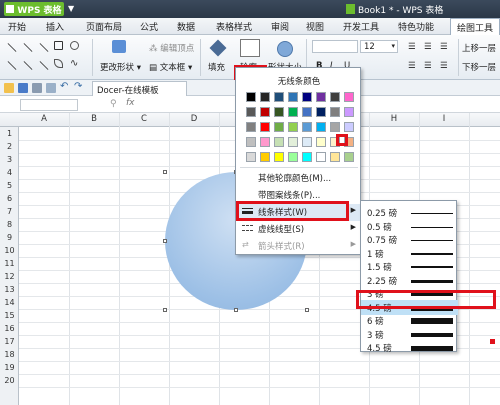  Describe the element at coordinates (412, 66) in the screenshot. I see `valign-top-icon: ☰` at that location.